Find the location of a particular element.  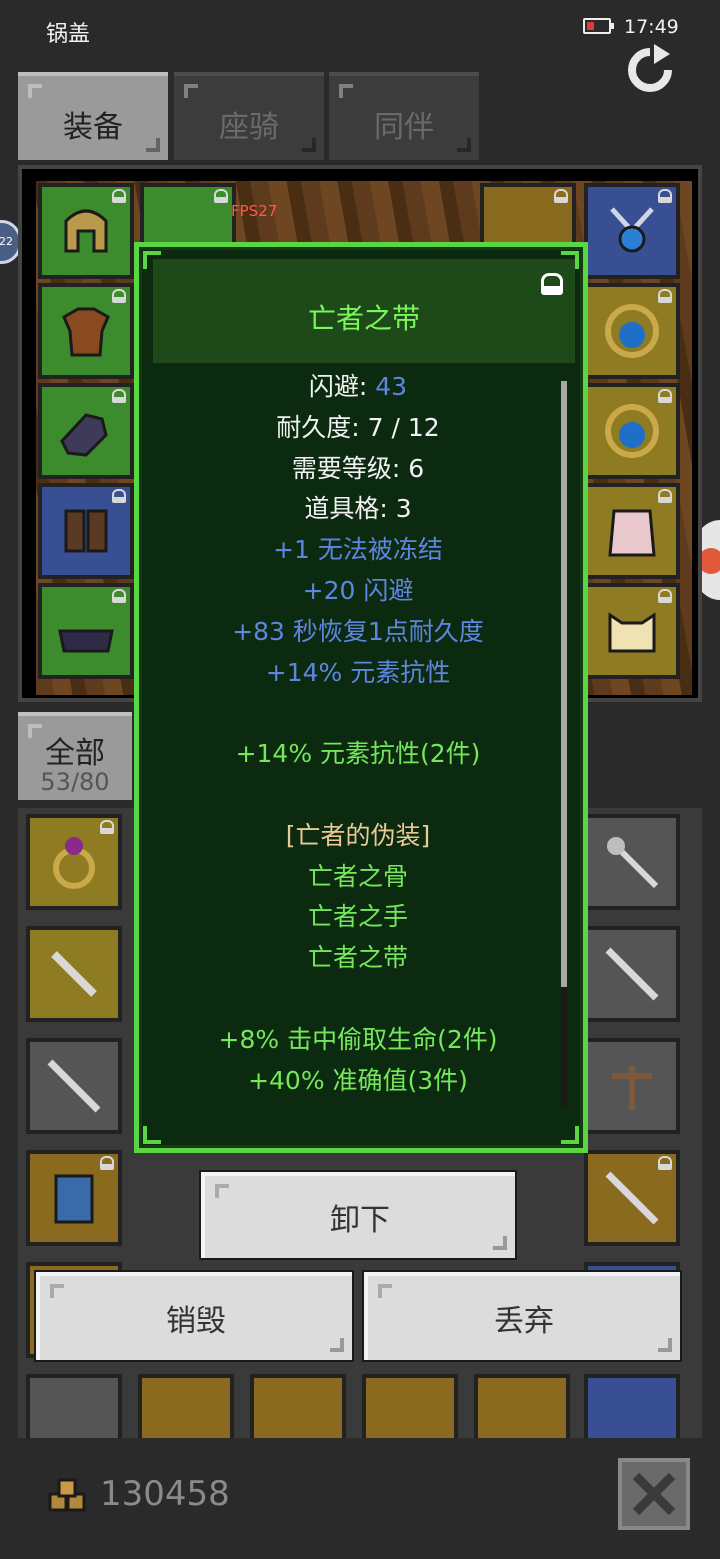

destroy-button: 销毁 is located at coordinates (194, 1316).